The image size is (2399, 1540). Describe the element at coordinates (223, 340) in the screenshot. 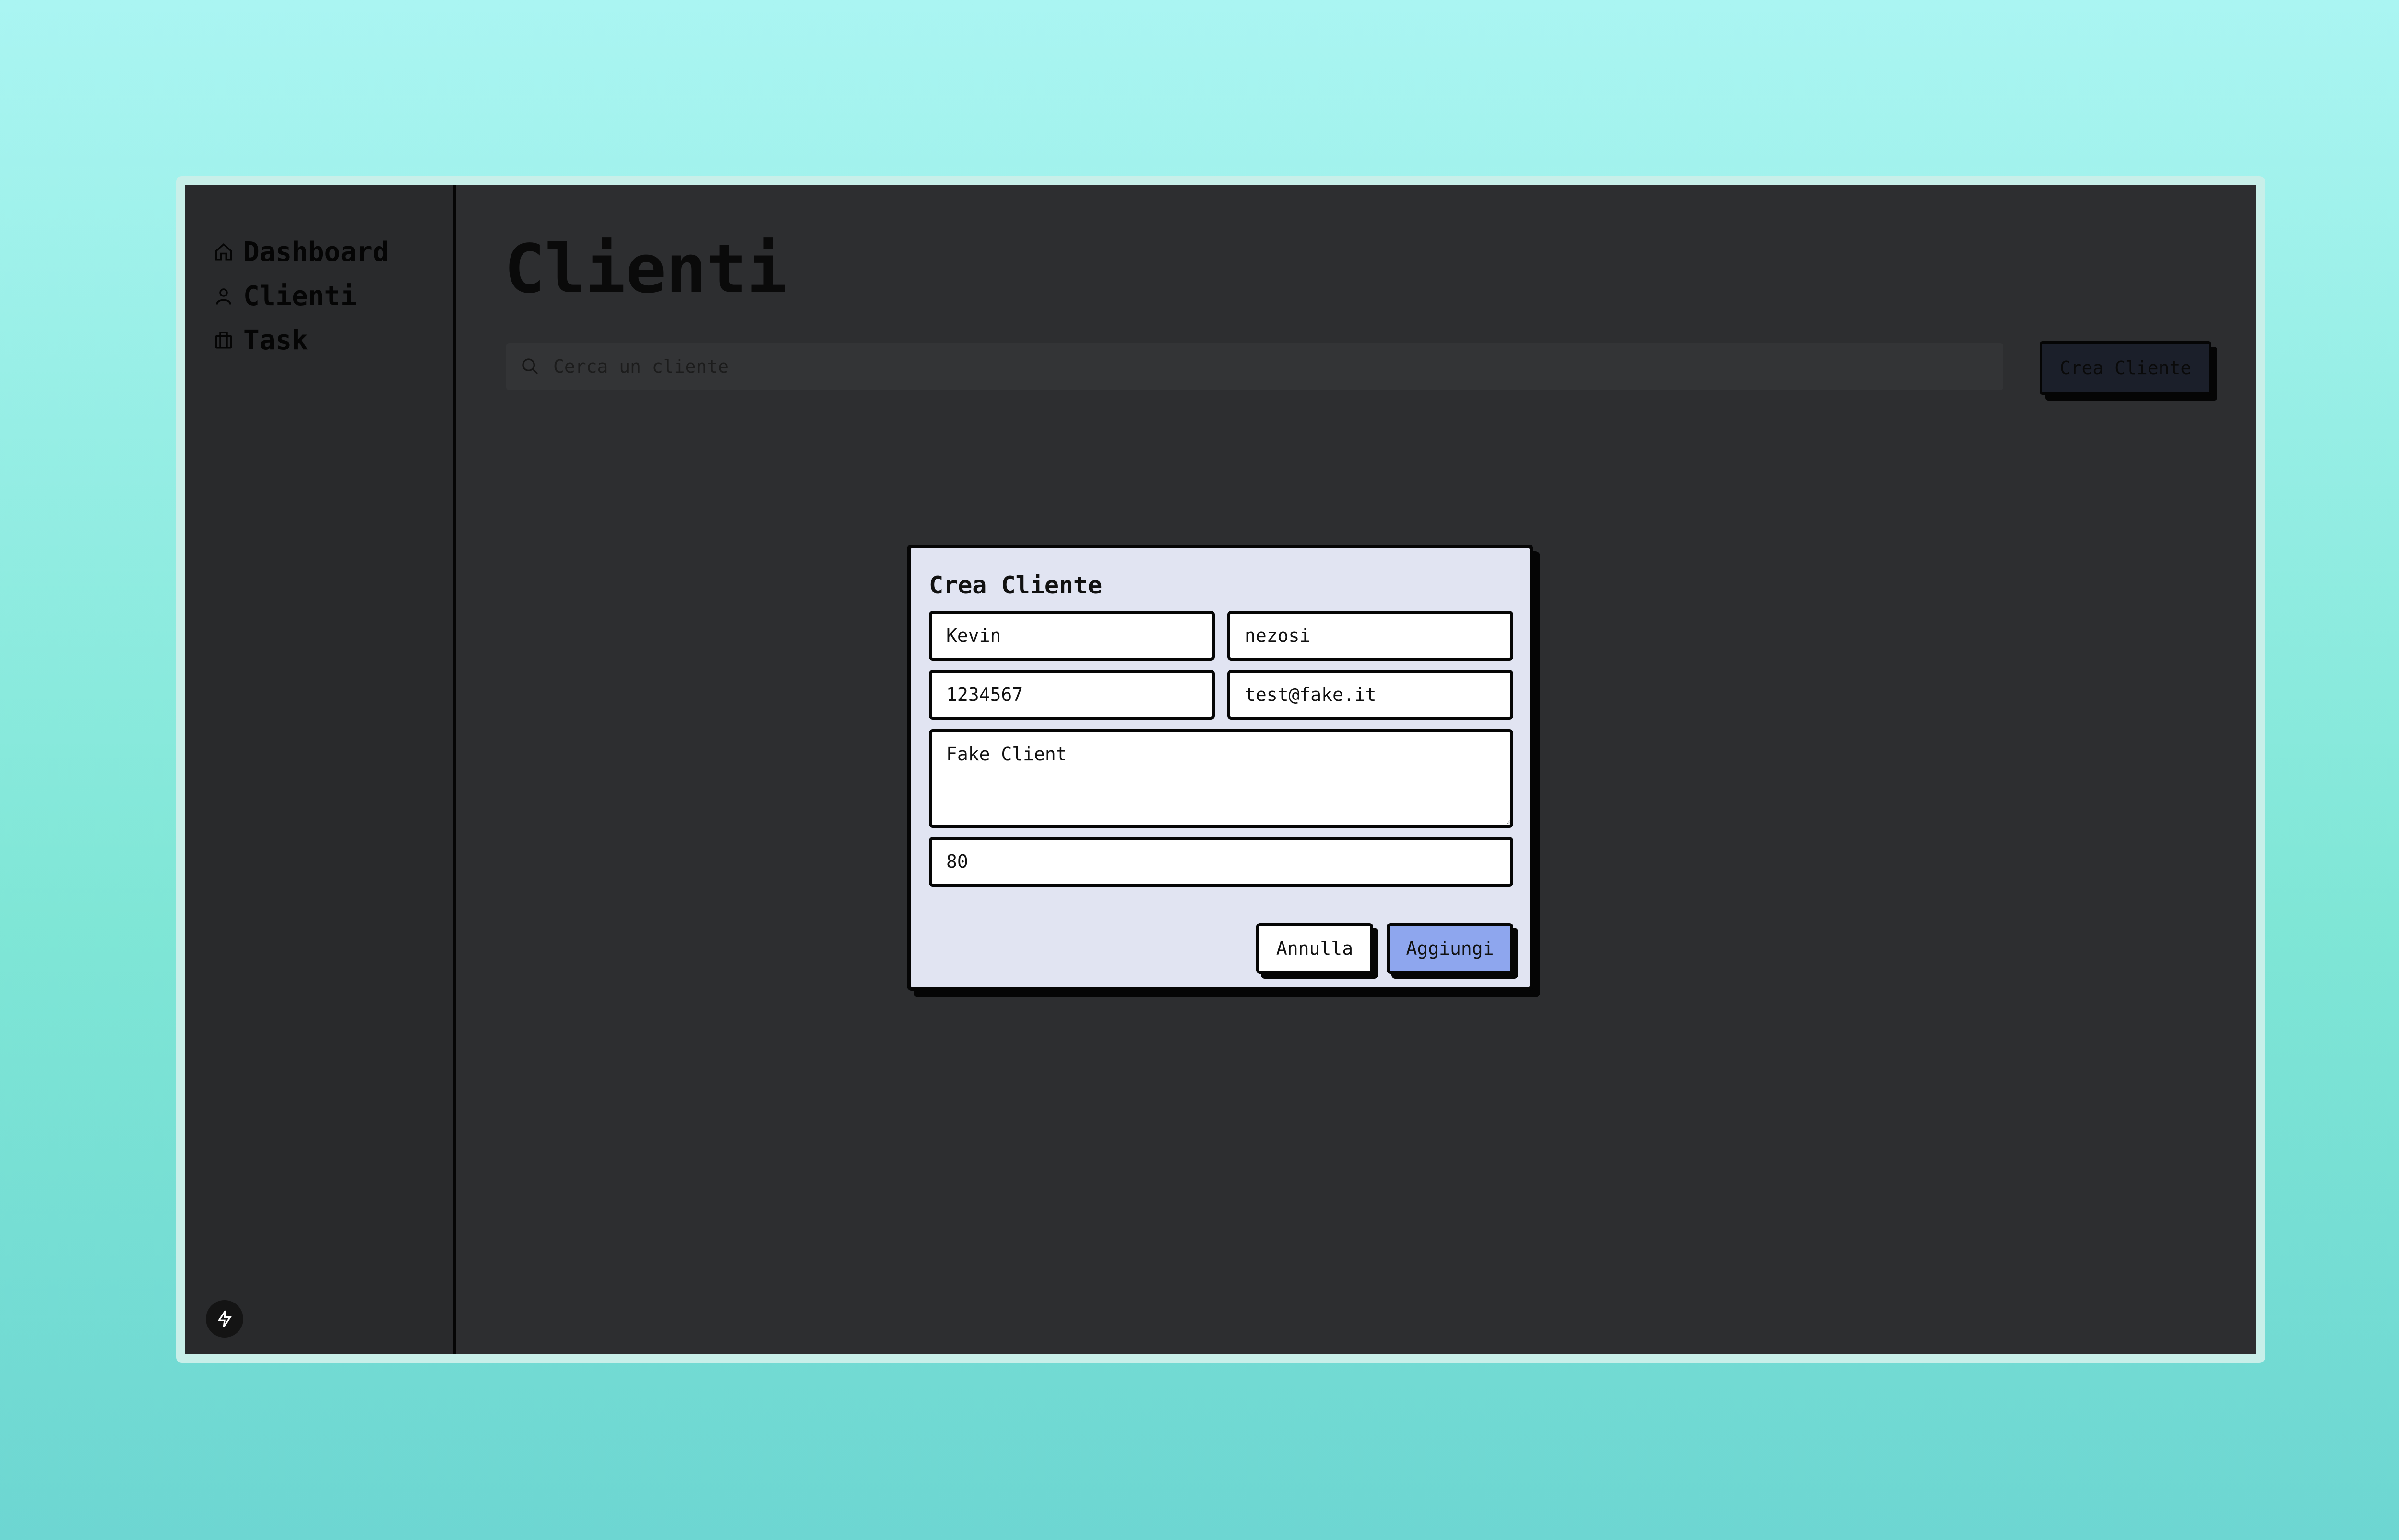

I see `briefcase-icon` at that location.